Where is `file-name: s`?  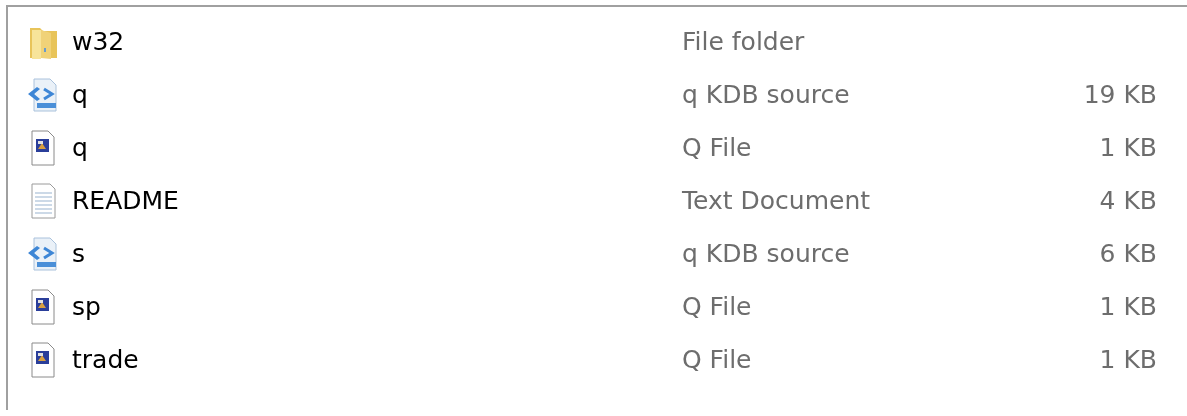 file-name: s is located at coordinates (79, 253).